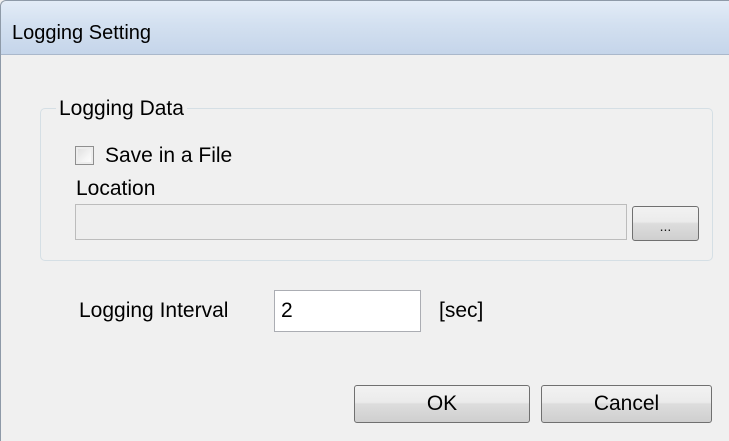 Image resolution: width=729 pixels, height=441 pixels. What do you see at coordinates (351, 222) in the screenshot?
I see `location-field` at bounding box center [351, 222].